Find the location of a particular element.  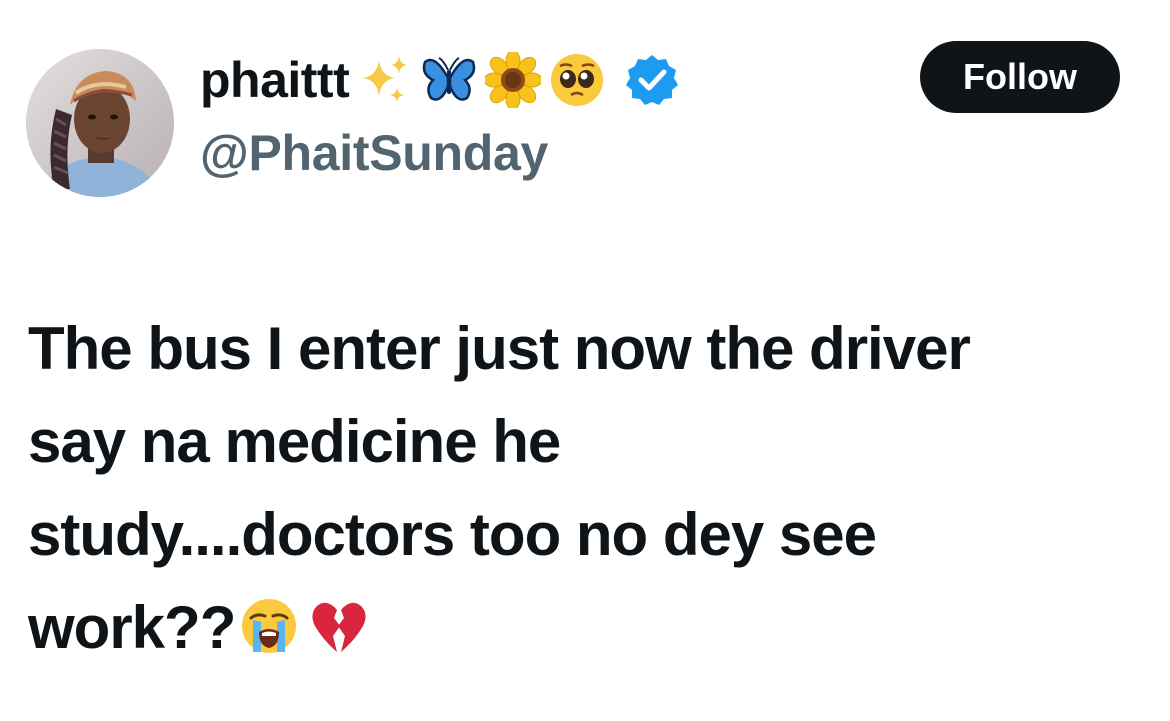

author-name-row: phaittt is located at coordinates (439, 80).